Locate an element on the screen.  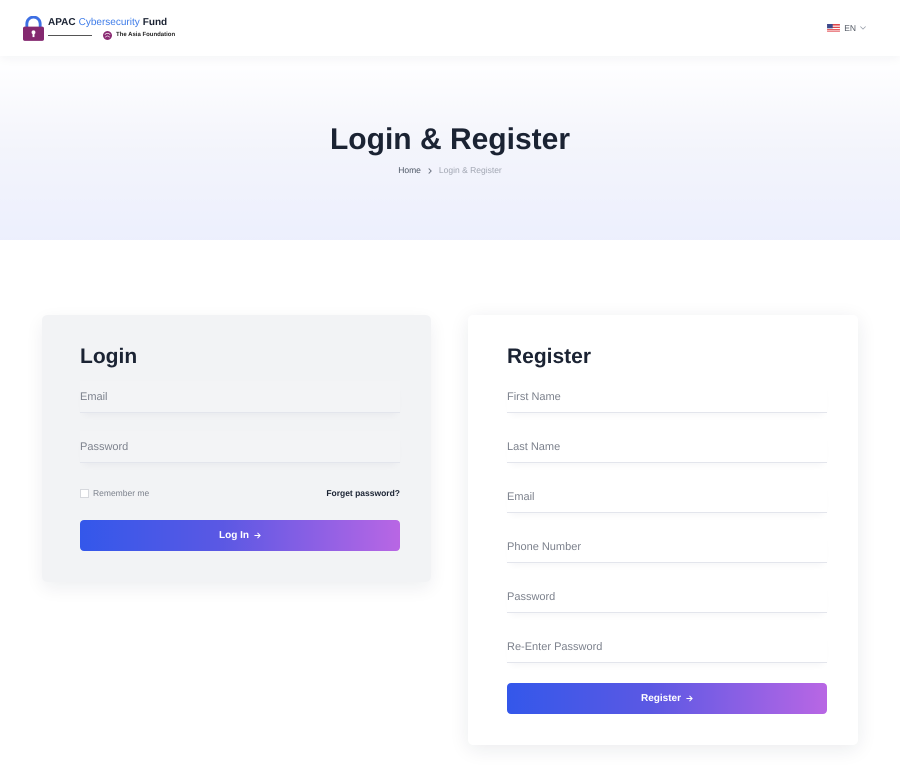
padlock-icon is located at coordinates (33, 28).